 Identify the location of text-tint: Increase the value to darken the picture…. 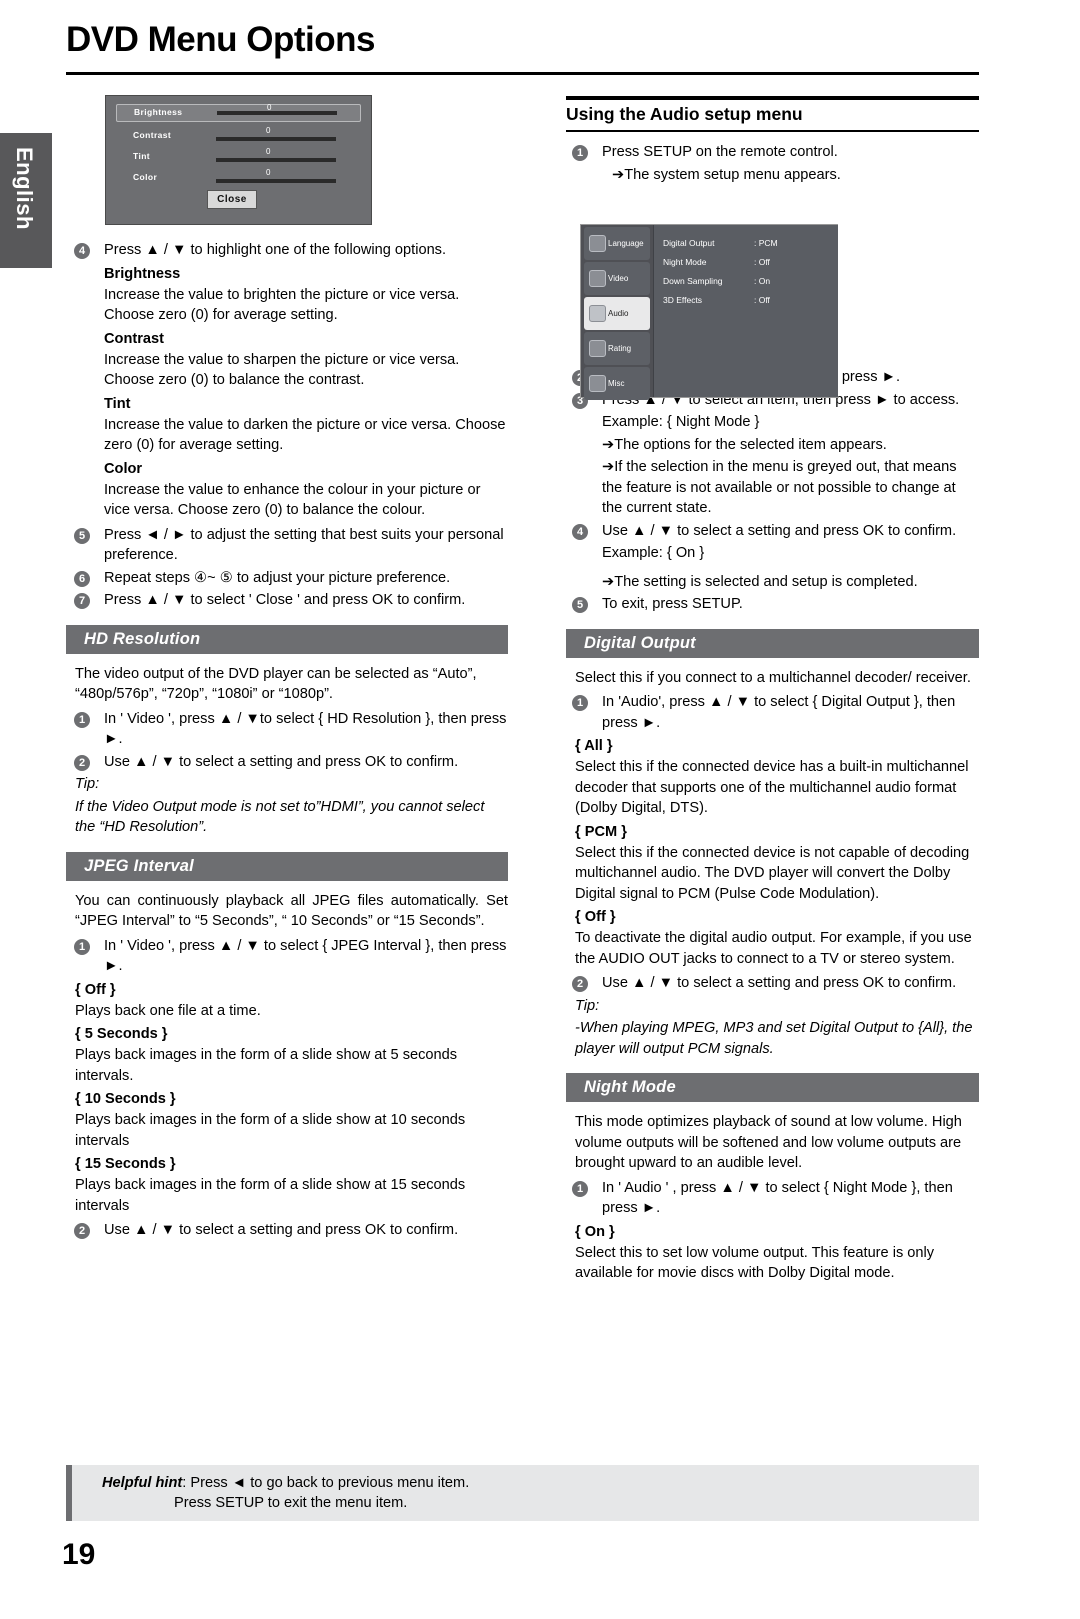
(305, 435).